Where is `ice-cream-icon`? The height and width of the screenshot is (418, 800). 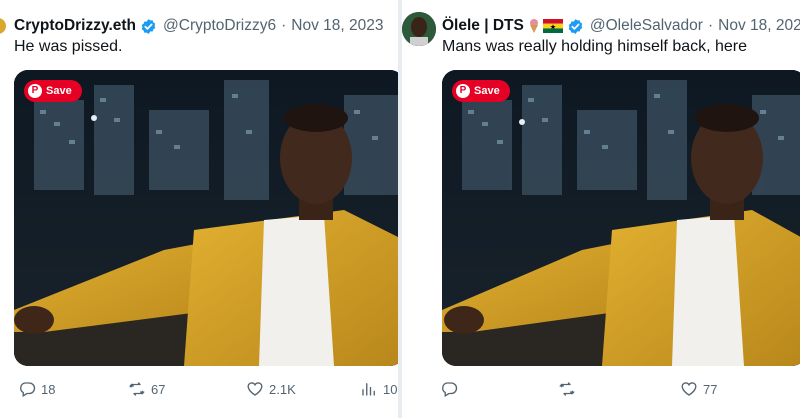
ice-cream-icon is located at coordinates (533, 26).